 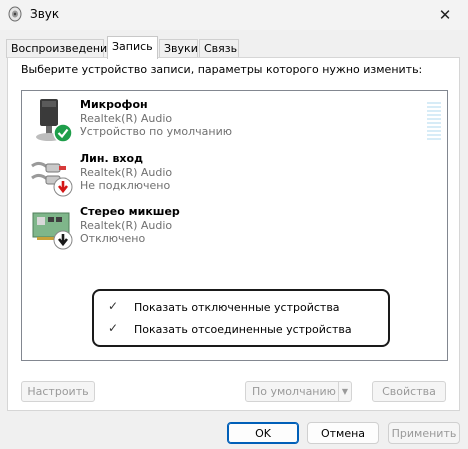 What do you see at coordinates (294, 391) in the screenshot?
I see `set-default-label: По умолчанию` at bounding box center [294, 391].